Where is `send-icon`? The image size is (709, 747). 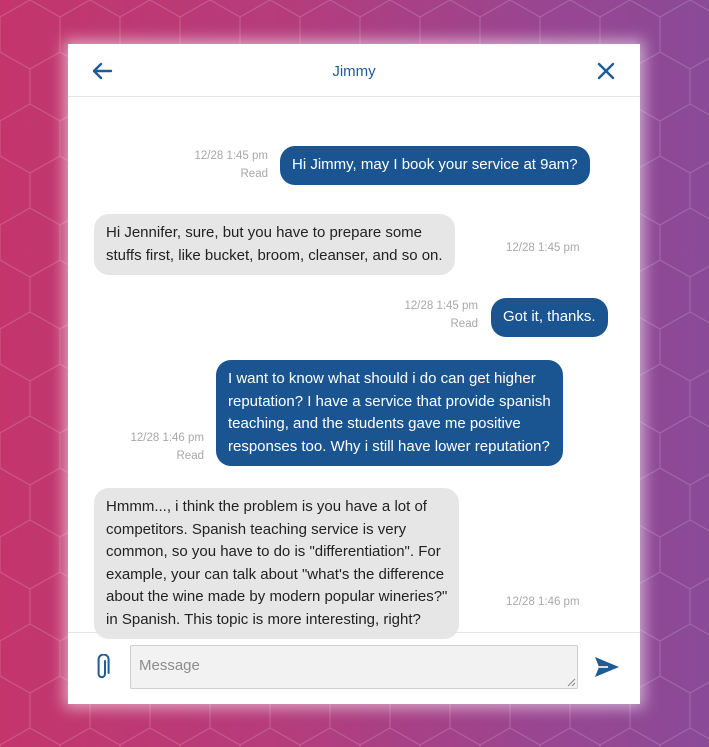 send-icon is located at coordinates (607, 667).